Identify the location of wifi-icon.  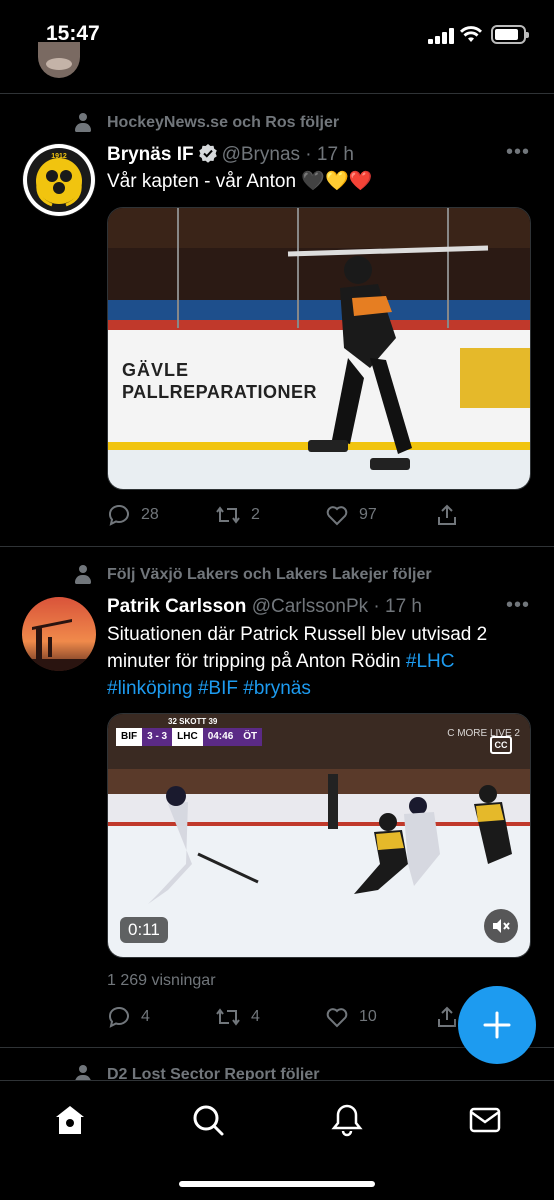
(471, 34).